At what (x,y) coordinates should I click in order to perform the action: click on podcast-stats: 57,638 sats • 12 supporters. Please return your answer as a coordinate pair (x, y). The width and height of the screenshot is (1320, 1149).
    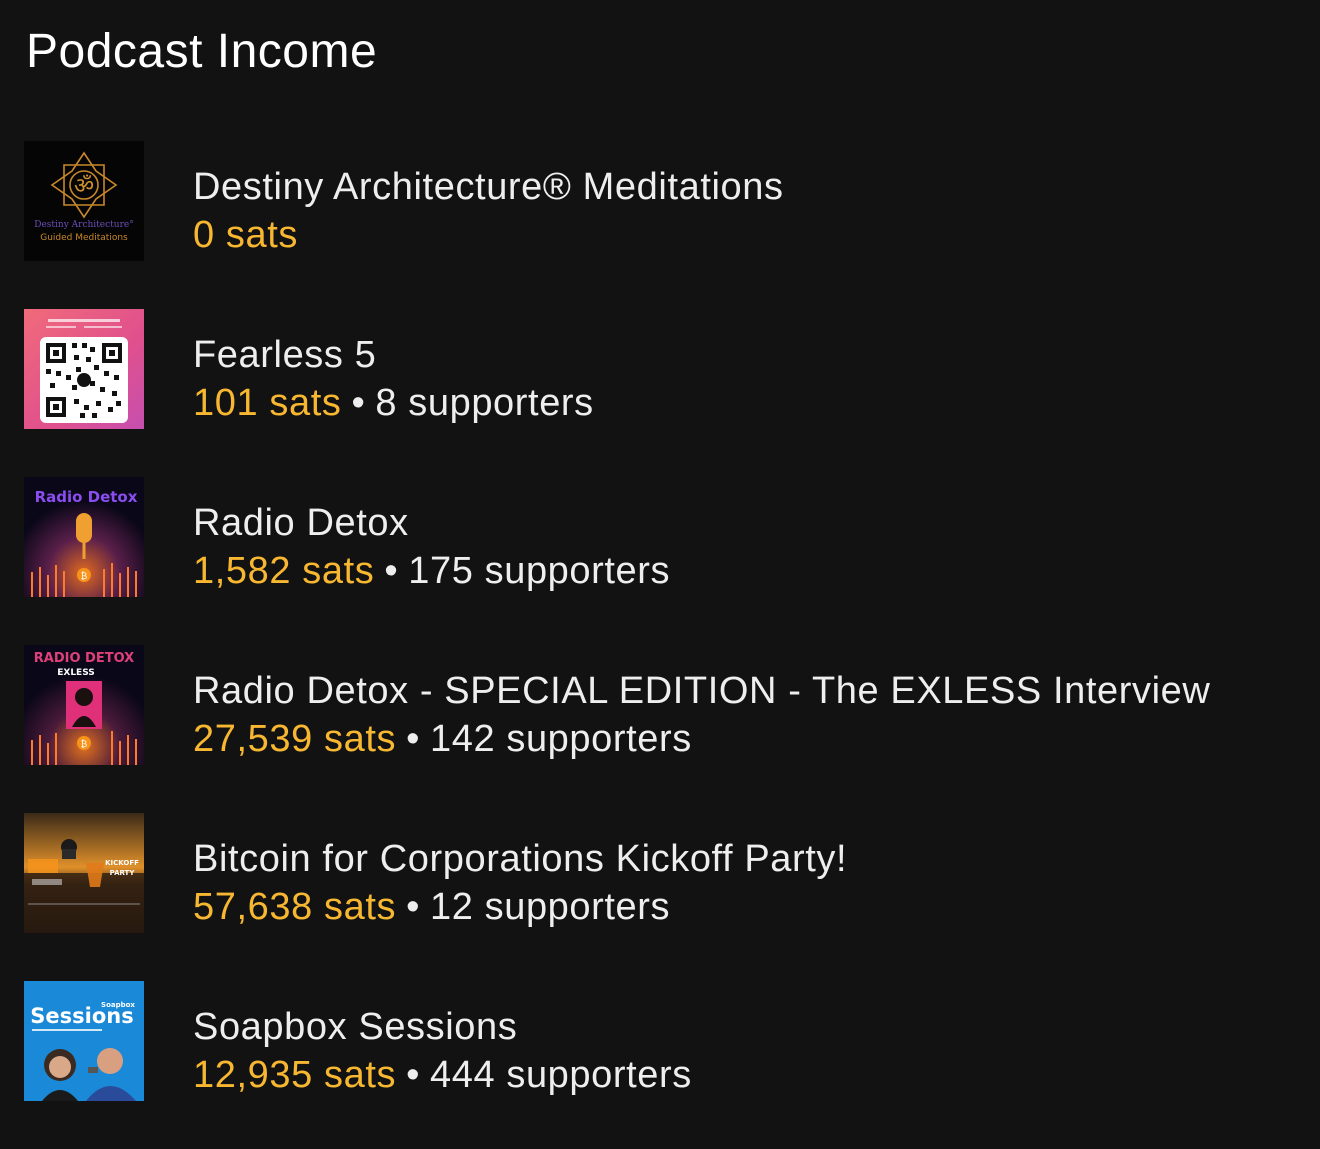
    Looking at the image, I should click on (520, 907).